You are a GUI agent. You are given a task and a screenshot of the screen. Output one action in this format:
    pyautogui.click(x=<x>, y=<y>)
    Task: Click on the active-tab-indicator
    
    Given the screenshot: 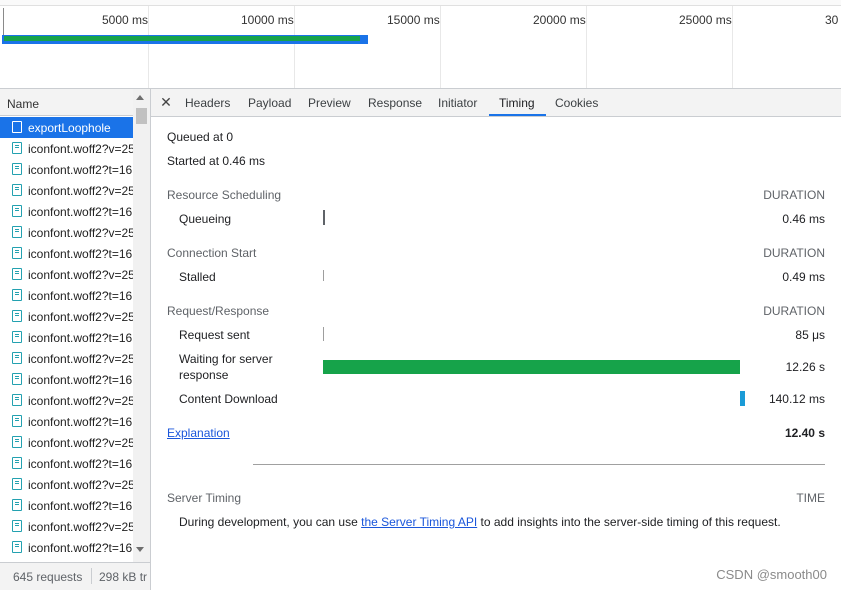 What is the action you would take?
    pyautogui.click(x=517, y=115)
    